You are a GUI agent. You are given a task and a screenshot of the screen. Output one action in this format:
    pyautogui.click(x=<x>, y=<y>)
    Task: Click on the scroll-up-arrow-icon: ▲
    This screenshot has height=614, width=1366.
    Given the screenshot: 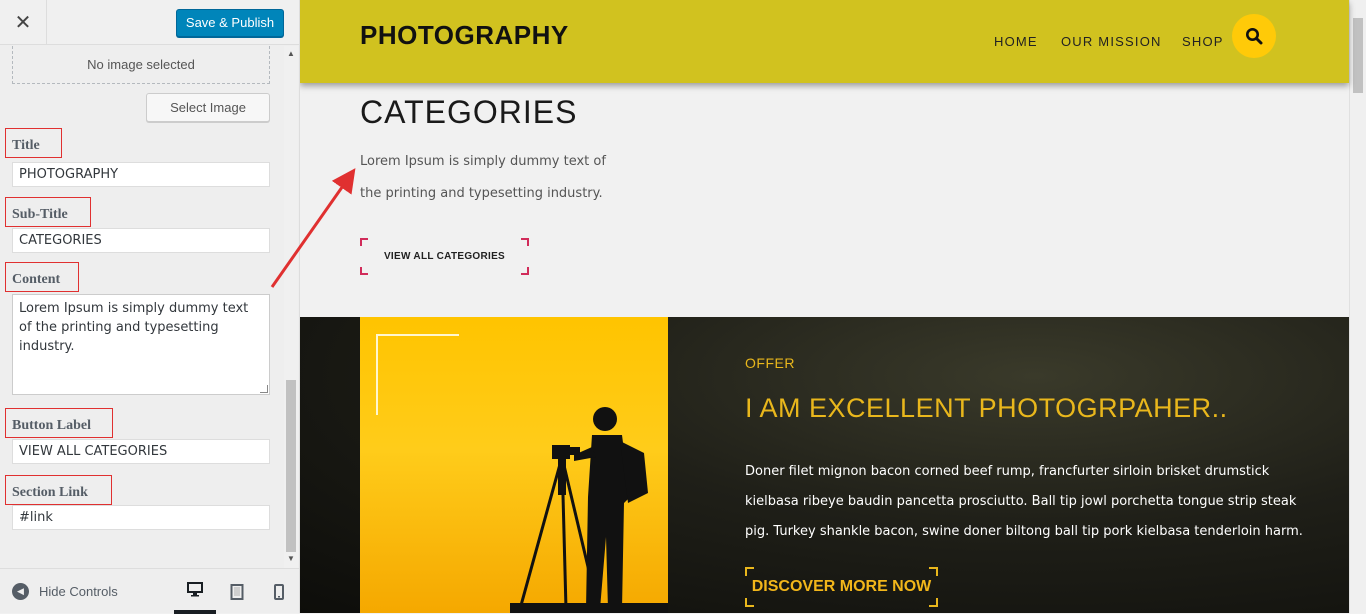 What is the action you would take?
    pyautogui.click(x=291, y=53)
    